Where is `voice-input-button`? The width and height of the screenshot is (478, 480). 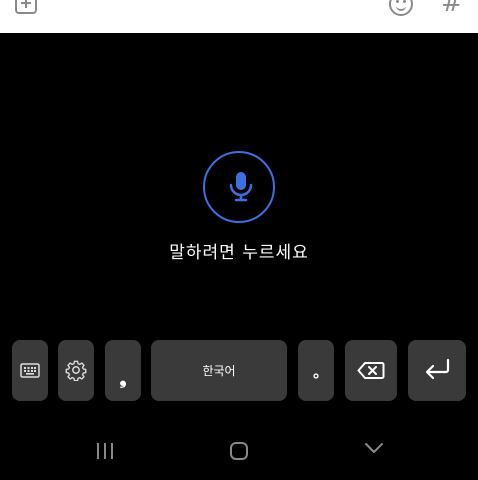
voice-input-button is located at coordinates (239, 187).